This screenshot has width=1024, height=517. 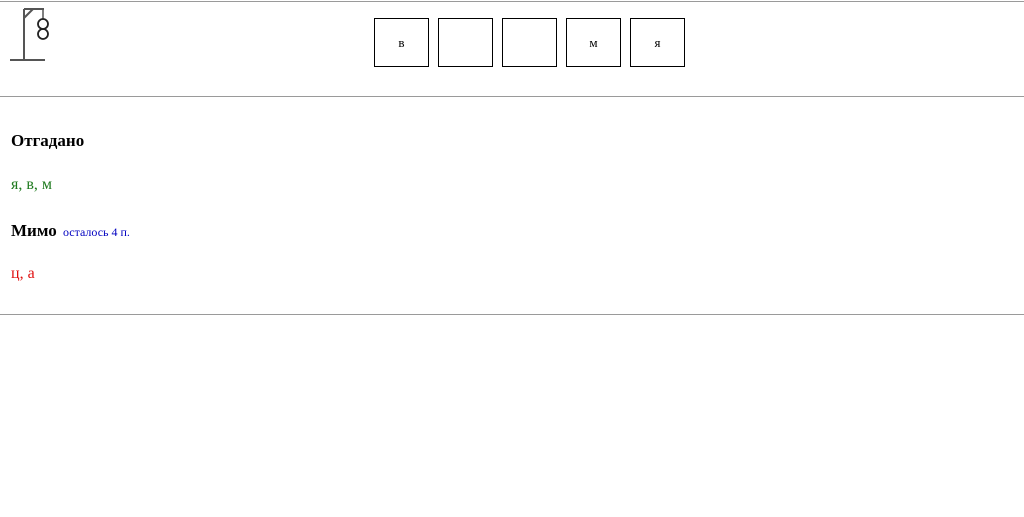 What do you see at coordinates (512, 96) in the screenshot?
I see `middle-divider` at bounding box center [512, 96].